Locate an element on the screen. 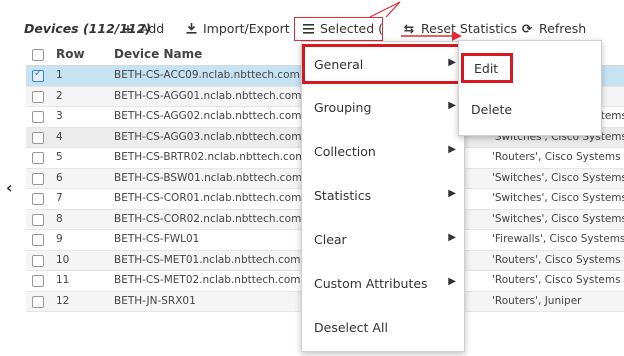  menu-item-label: Grouping is located at coordinates (343, 107).